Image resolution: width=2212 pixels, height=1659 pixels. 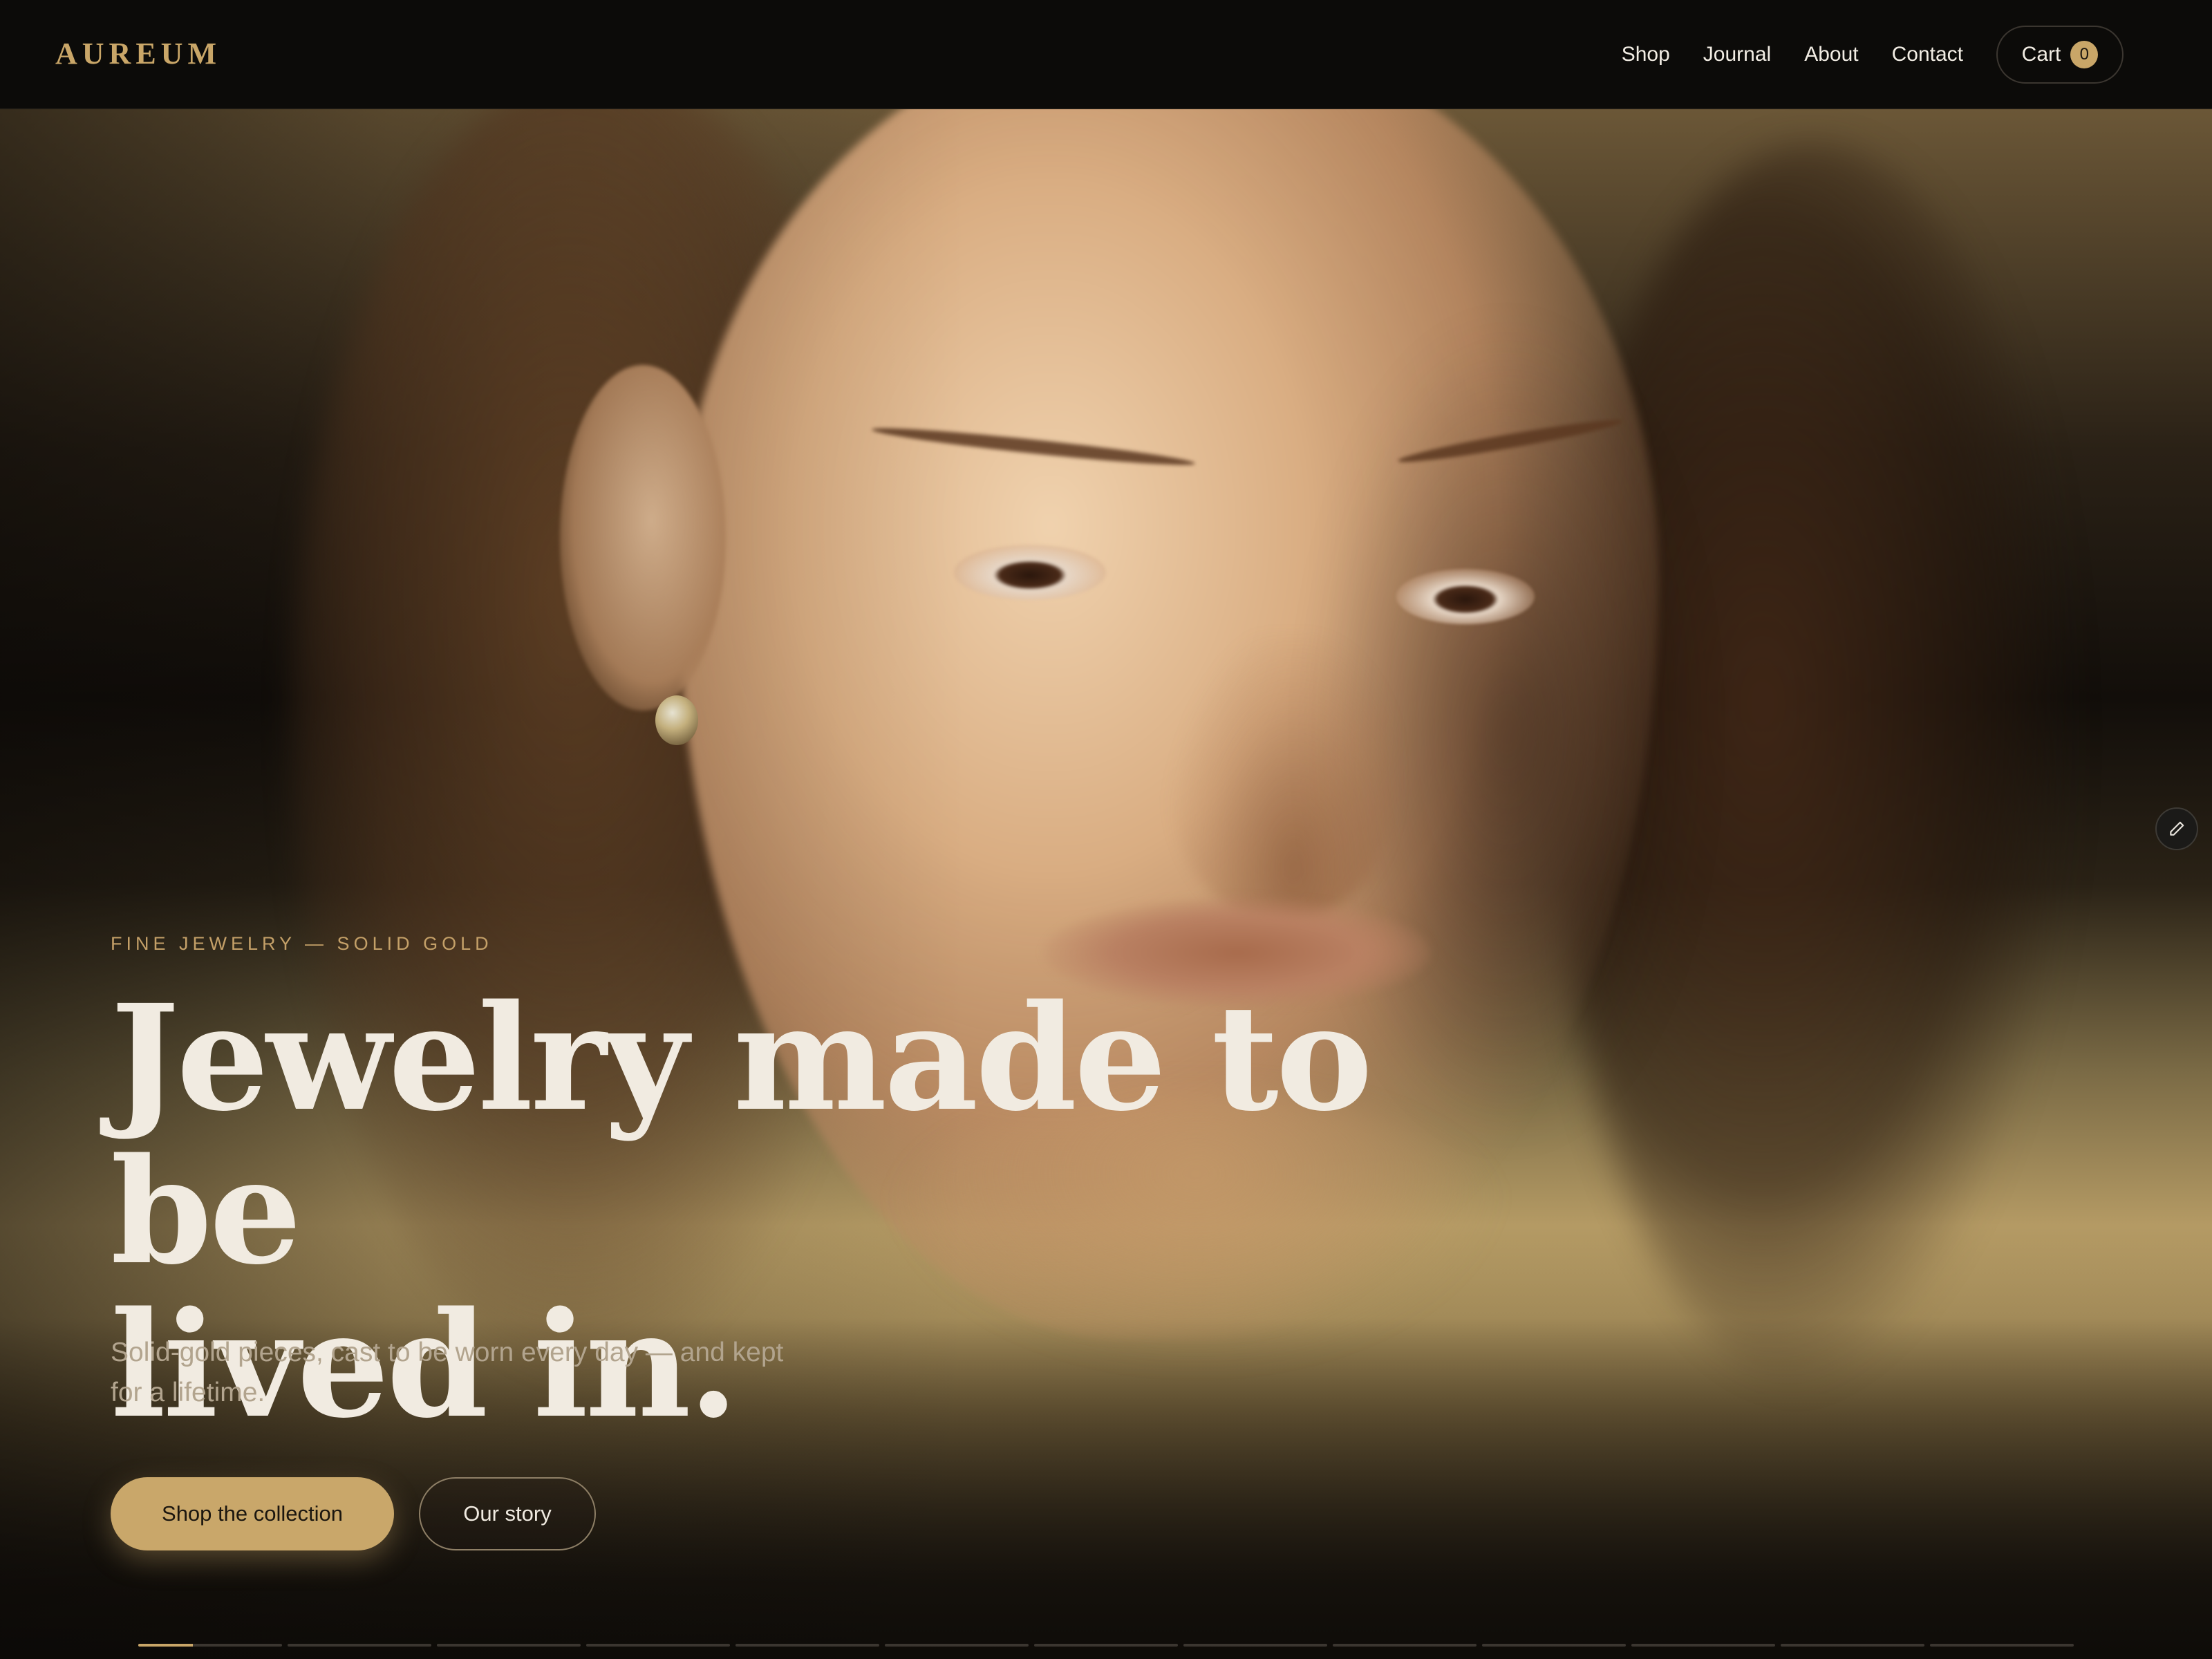 I want to click on nav-link-contact: Contact, so click(x=1928, y=55).